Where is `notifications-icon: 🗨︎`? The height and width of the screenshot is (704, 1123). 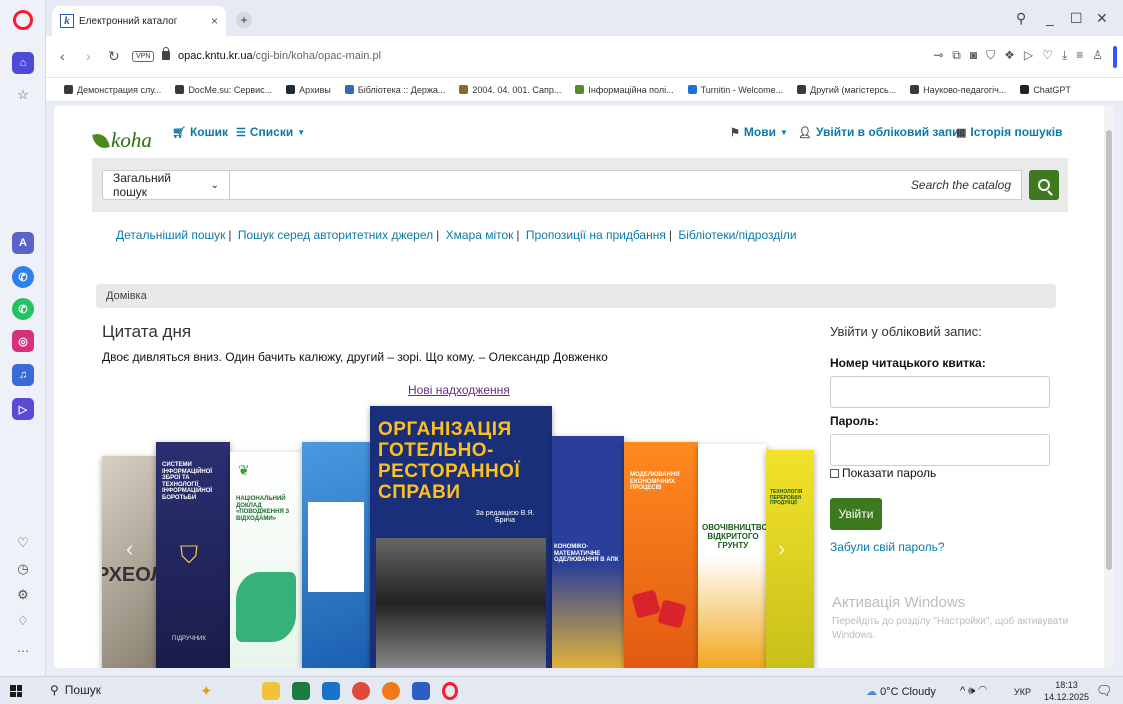
notifications-icon: 🗨︎ is located at coordinates (1104, 691).